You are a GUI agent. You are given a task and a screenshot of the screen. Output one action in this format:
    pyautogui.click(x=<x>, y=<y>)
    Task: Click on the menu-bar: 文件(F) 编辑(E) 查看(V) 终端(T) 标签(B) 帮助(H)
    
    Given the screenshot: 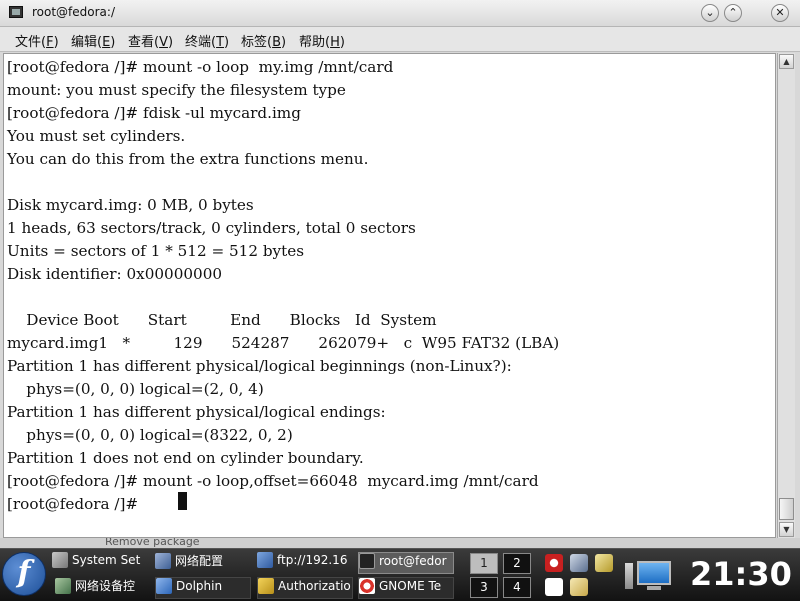 What is the action you would take?
    pyautogui.click(x=400, y=39)
    